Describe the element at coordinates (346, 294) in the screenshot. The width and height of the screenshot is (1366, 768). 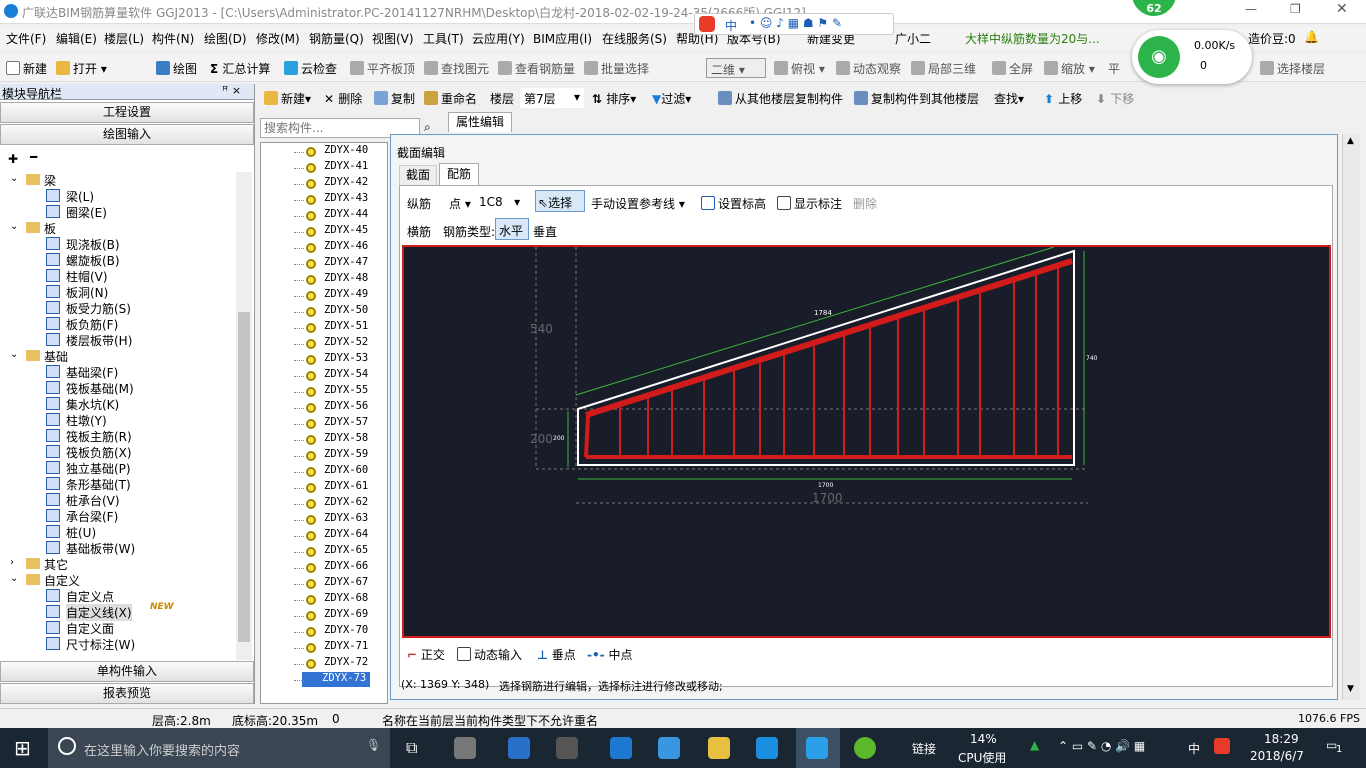
I see `component-list-item: ZDYX-49` at that location.